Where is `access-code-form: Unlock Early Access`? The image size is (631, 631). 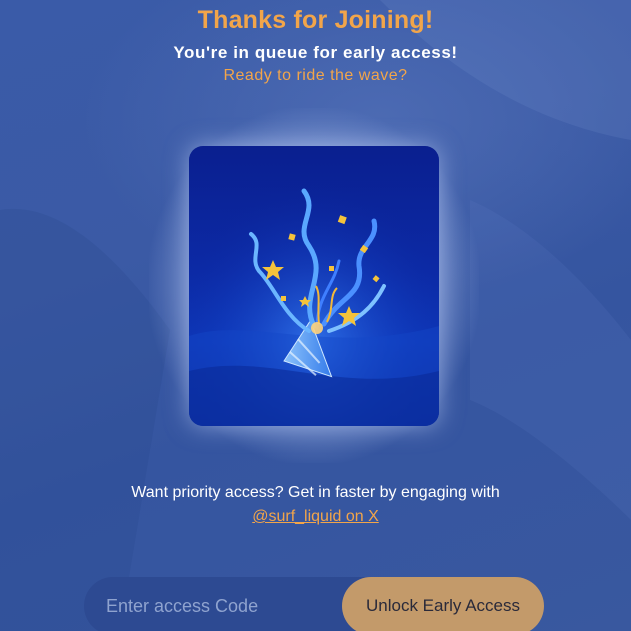 access-code-form: Unlock Early Access is located at coordinates (314, 604).